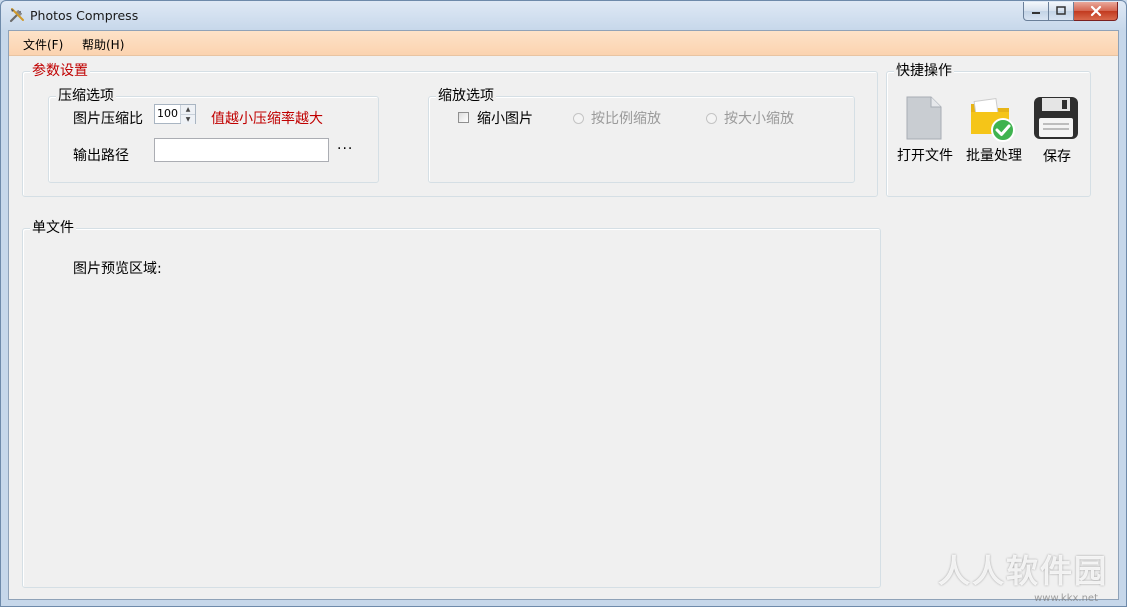  Describe the element at coordinates (711, 118) in the screenshot. I see `scale-by-size-radio` at that location.